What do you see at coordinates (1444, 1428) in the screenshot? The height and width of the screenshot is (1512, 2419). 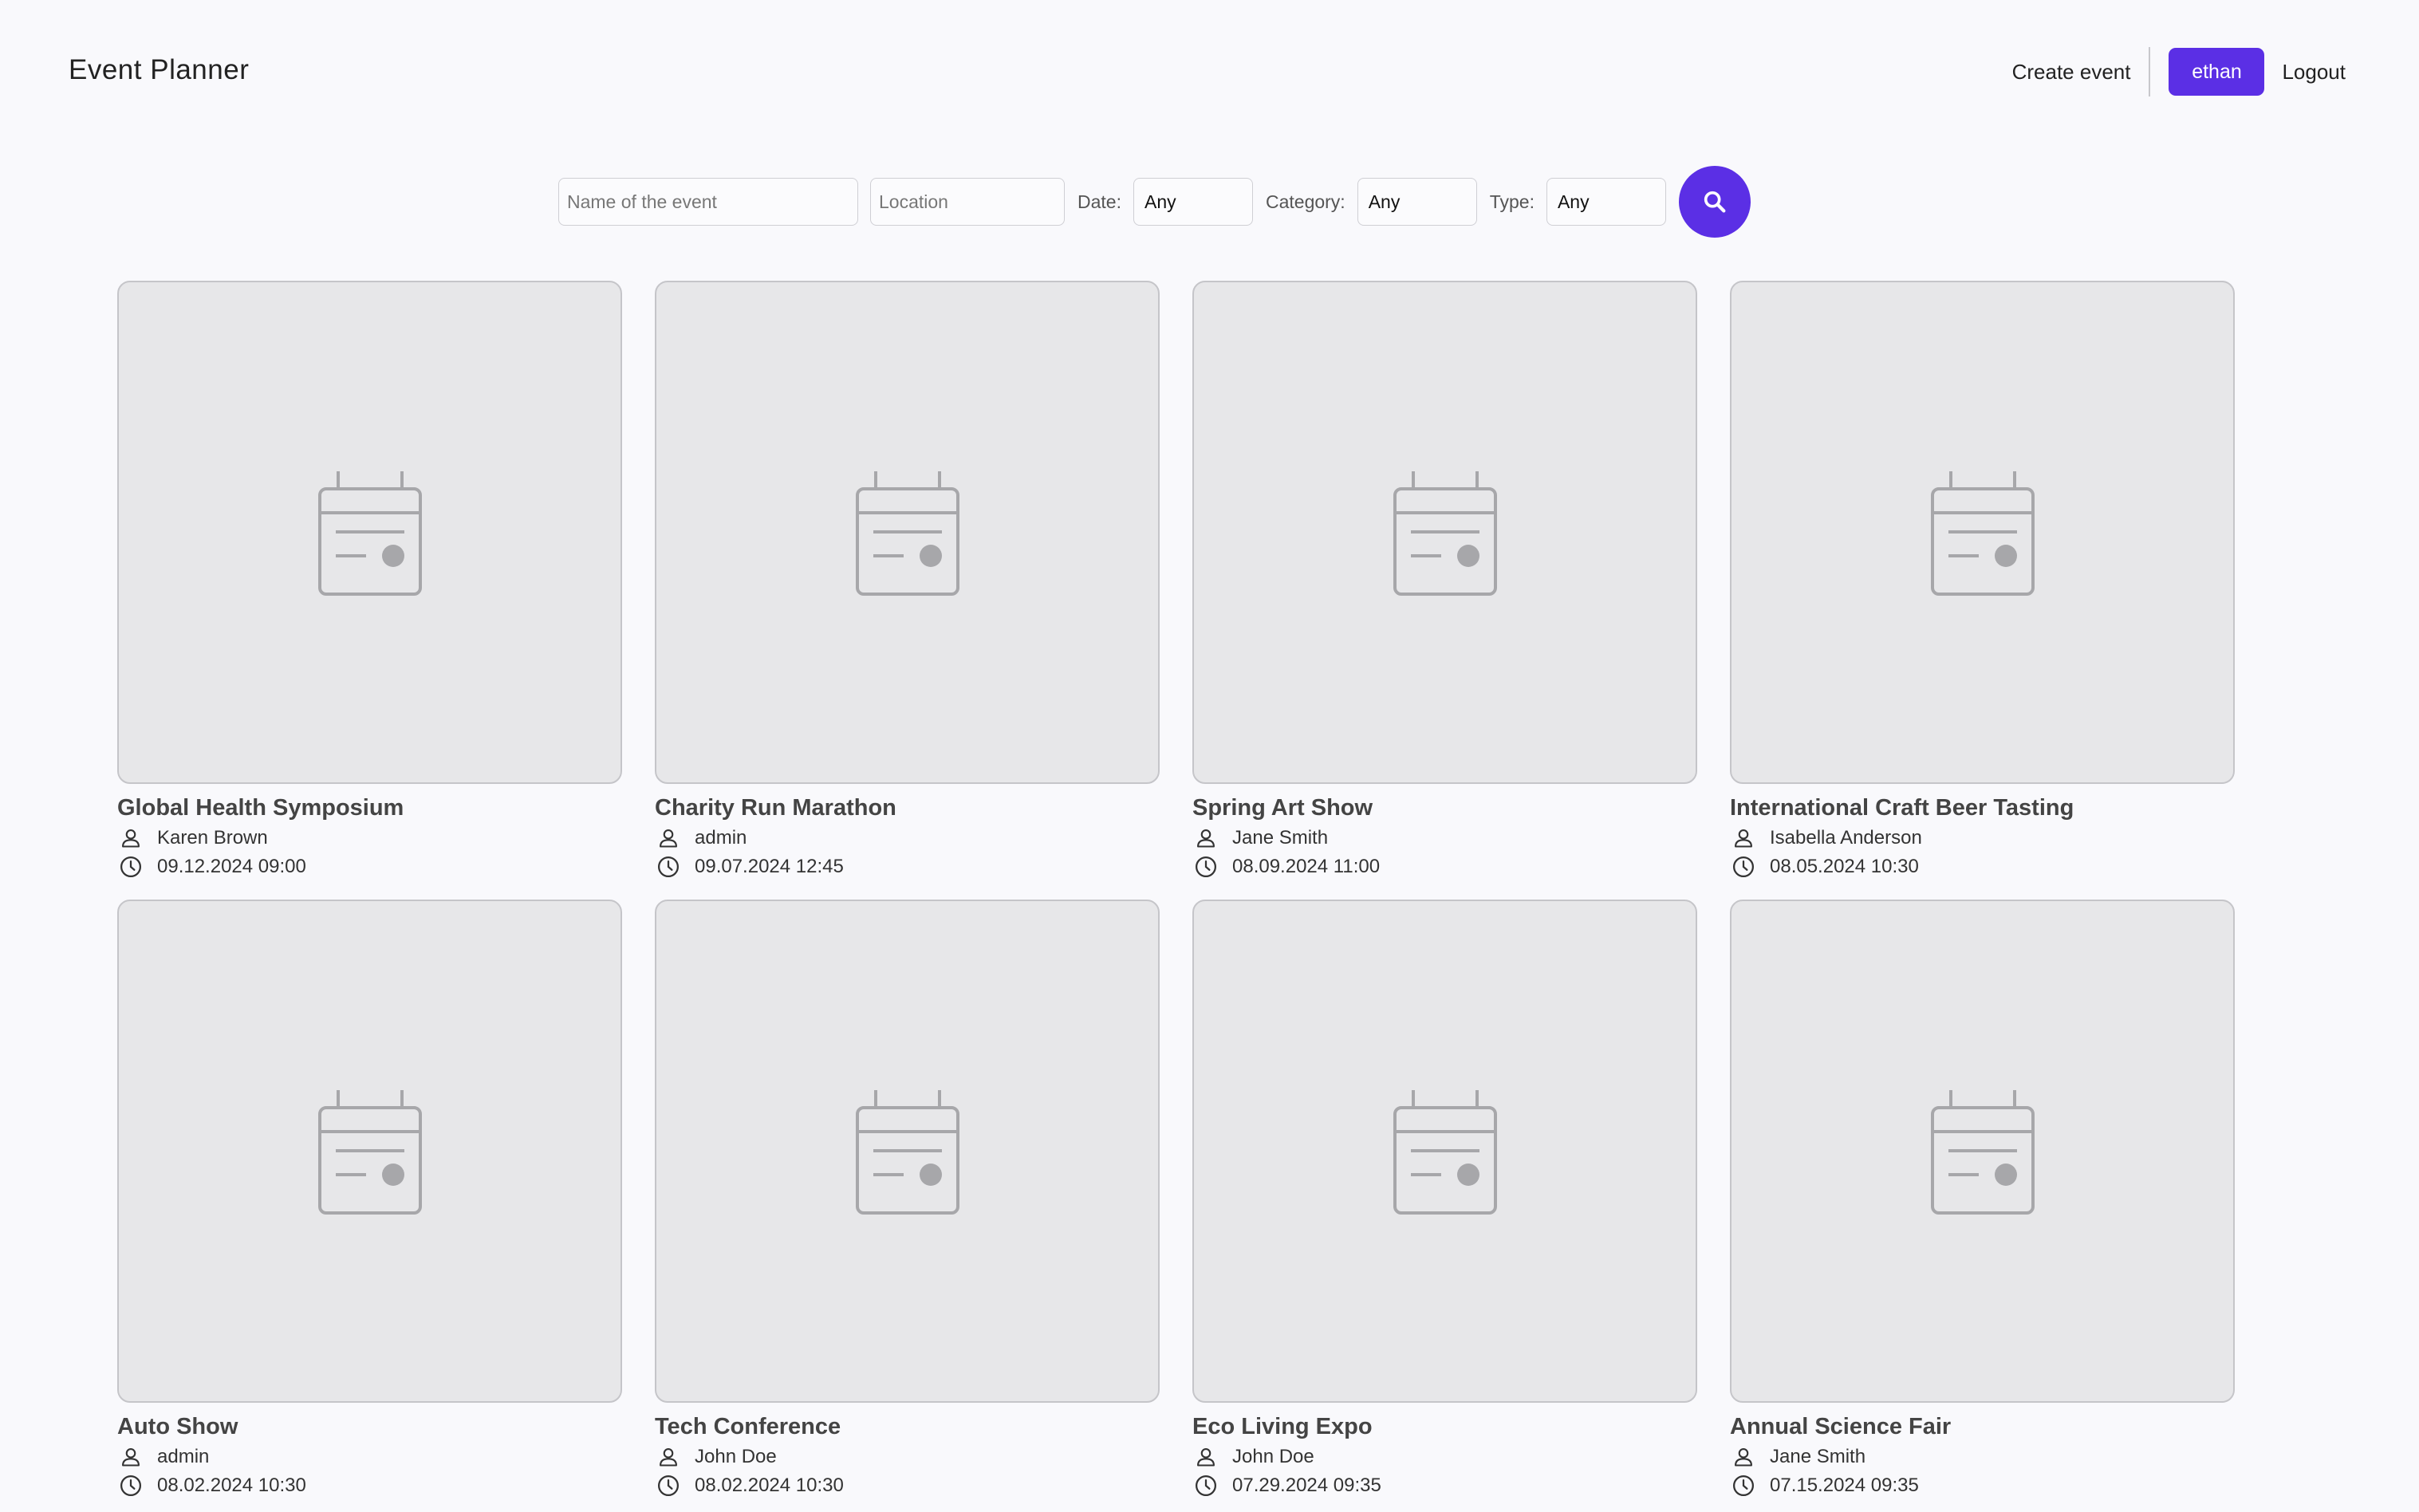 I see `event-title: Eco Living Expo` at bounding box center [1444, 1428].